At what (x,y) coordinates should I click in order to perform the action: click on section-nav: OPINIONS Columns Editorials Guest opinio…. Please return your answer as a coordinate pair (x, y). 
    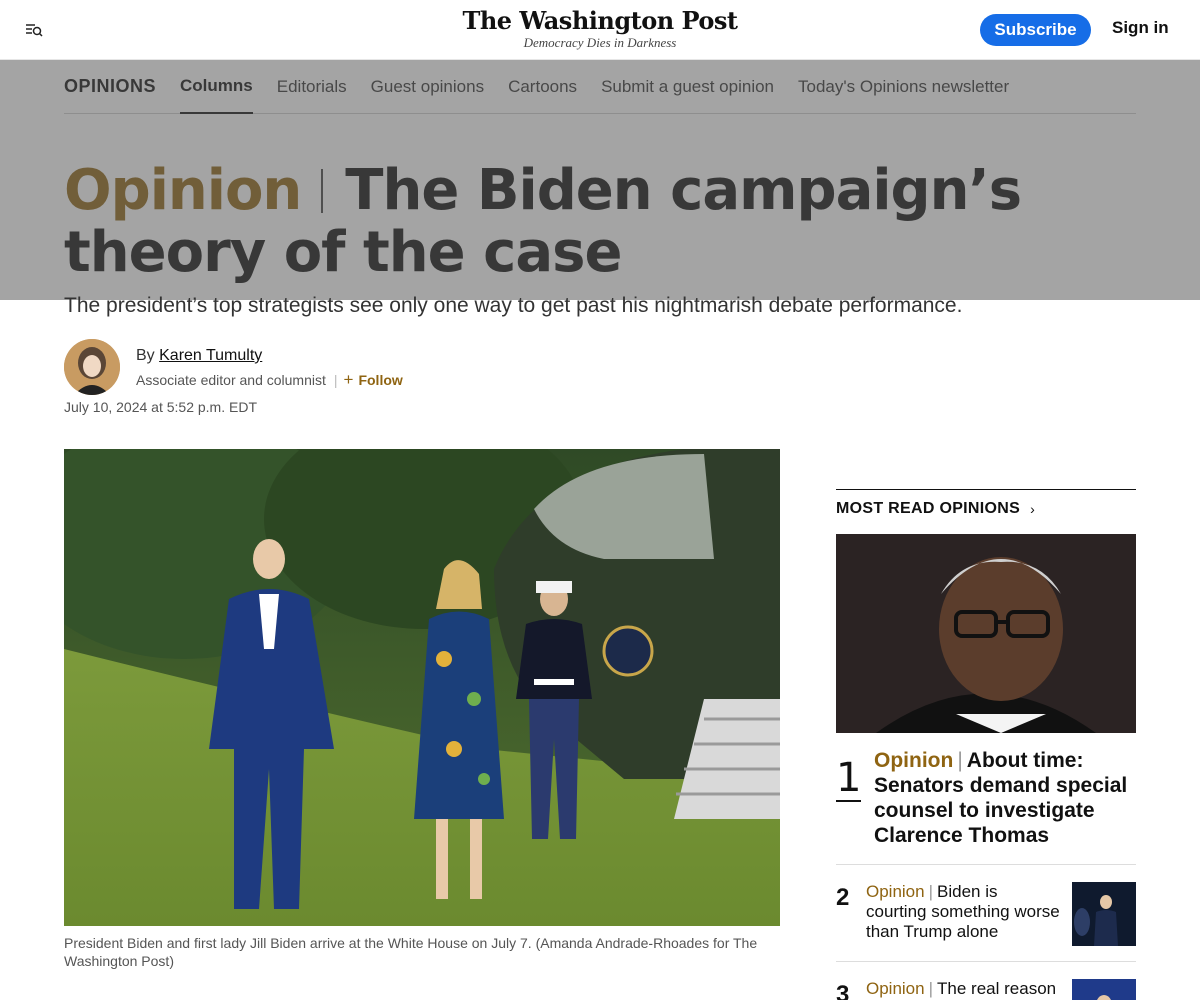
    Looking at the image, I should click on (600, 90).